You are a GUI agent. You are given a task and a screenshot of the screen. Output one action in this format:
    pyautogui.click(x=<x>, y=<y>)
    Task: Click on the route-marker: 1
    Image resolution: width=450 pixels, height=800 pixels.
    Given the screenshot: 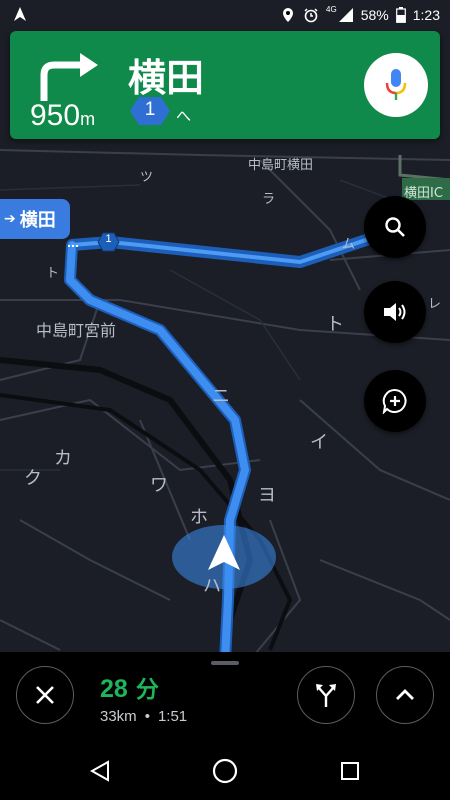 What is the action you would take?
    pyautogui.click(x=108, y=239)
    